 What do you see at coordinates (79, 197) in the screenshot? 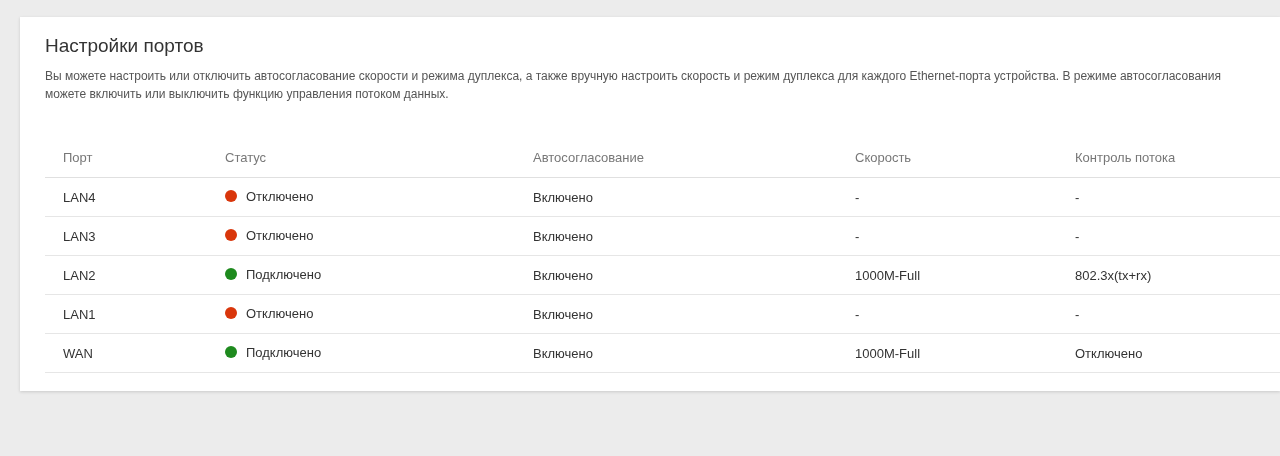
I see `table-cell: LAN4` at bounding box center [79, 197].